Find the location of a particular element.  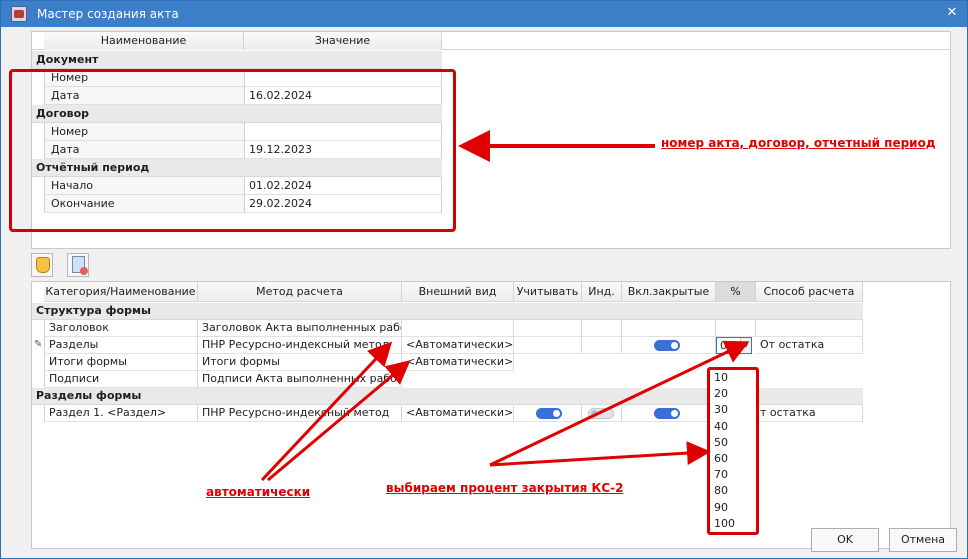

group-document: Документ is located at coordinates (237, 60).